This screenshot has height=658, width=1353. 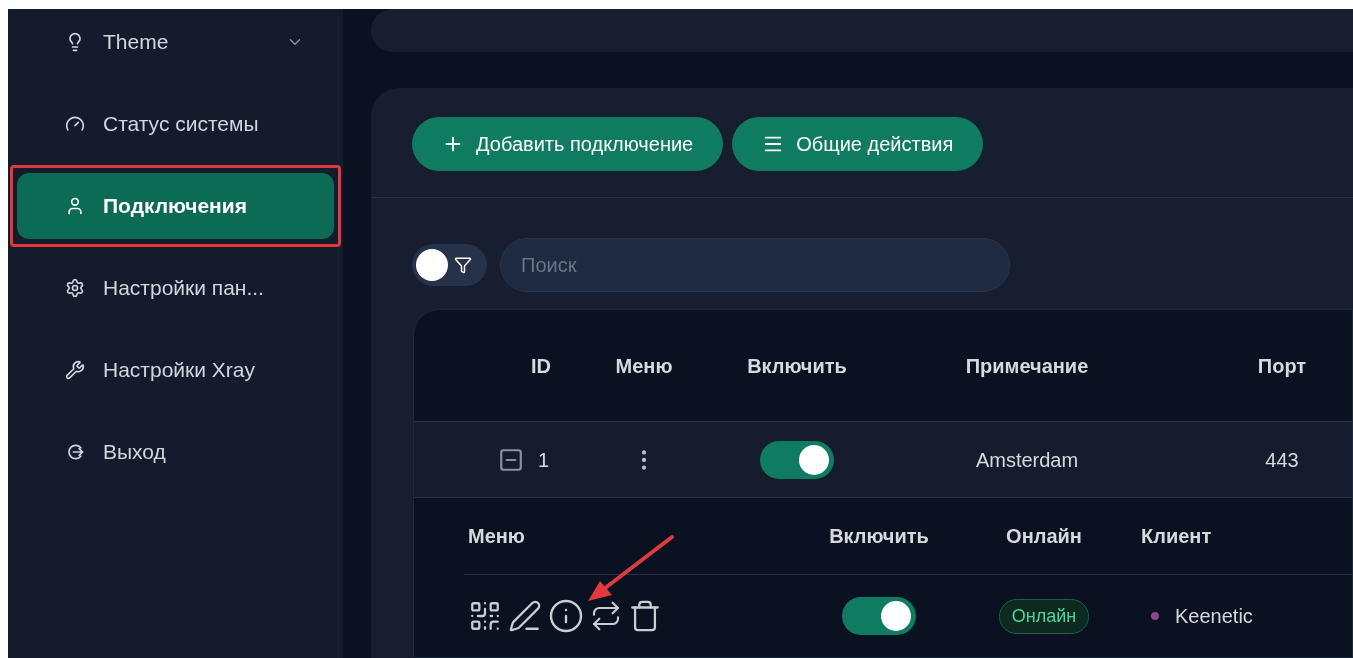 What do you see at coordinates (541, 366) in the screenshot?
I see `column-header: ID` at bounding box center [541, 366].